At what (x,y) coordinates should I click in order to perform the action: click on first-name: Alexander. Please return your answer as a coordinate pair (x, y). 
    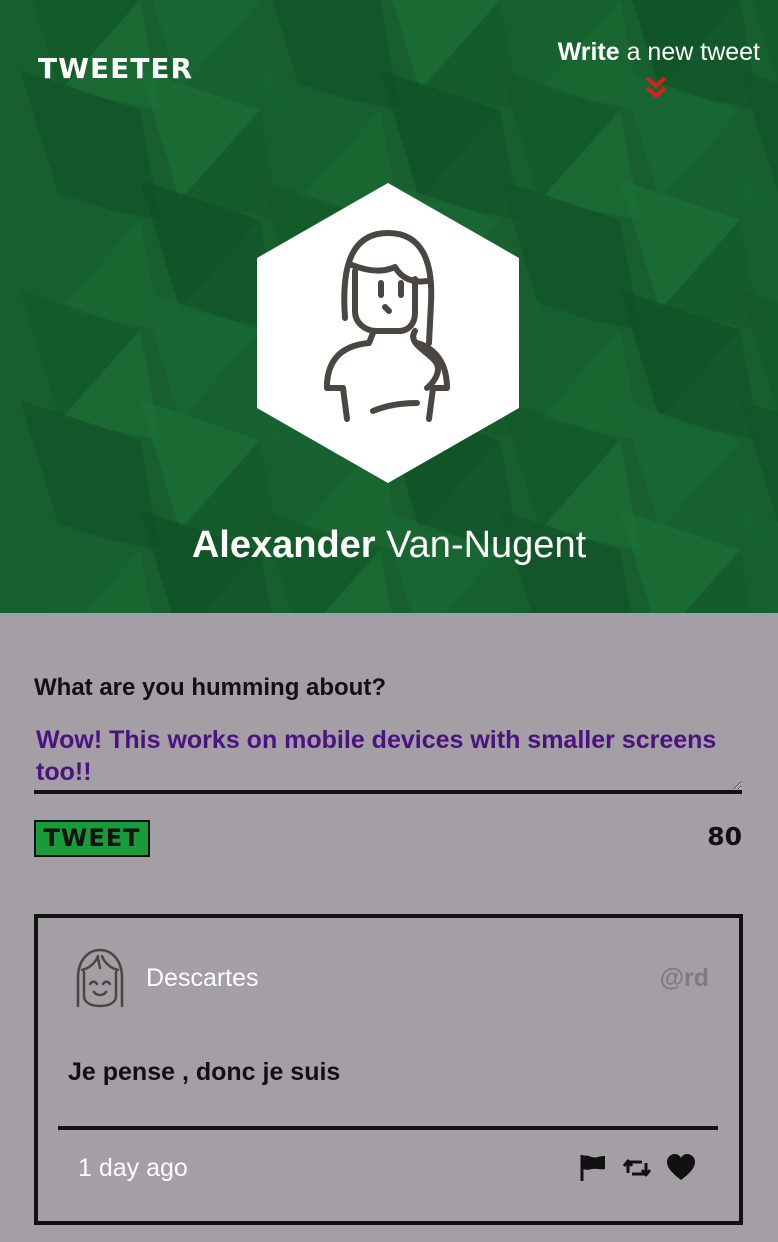
    Looking at the image, I should click on (283, 545).